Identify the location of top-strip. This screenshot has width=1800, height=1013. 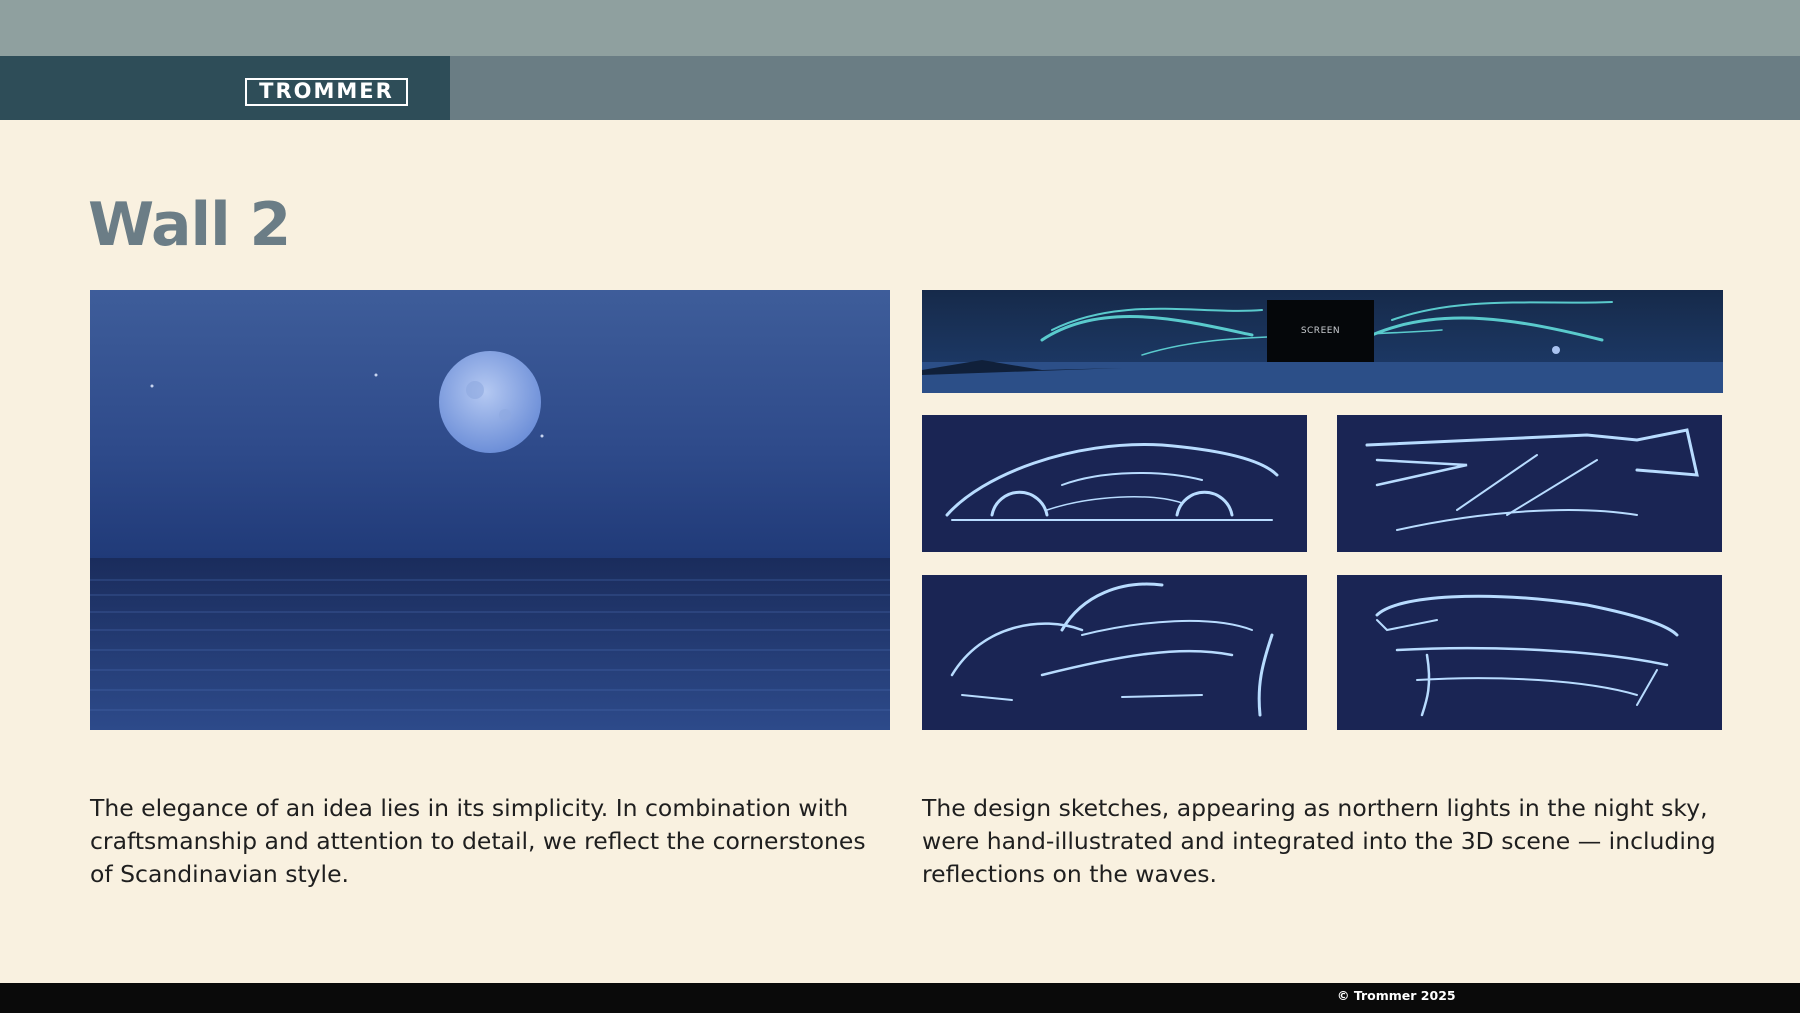
(900, 28).